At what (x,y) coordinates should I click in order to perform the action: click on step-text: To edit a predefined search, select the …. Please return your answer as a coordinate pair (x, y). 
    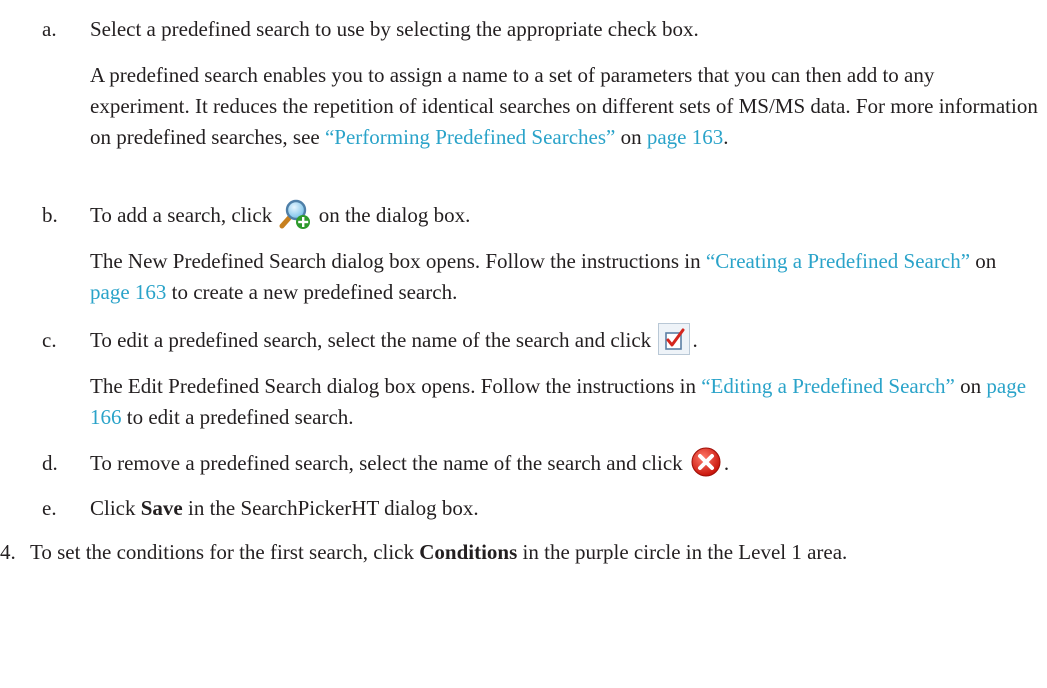
    Looking at the image, I should click on (564, 339).